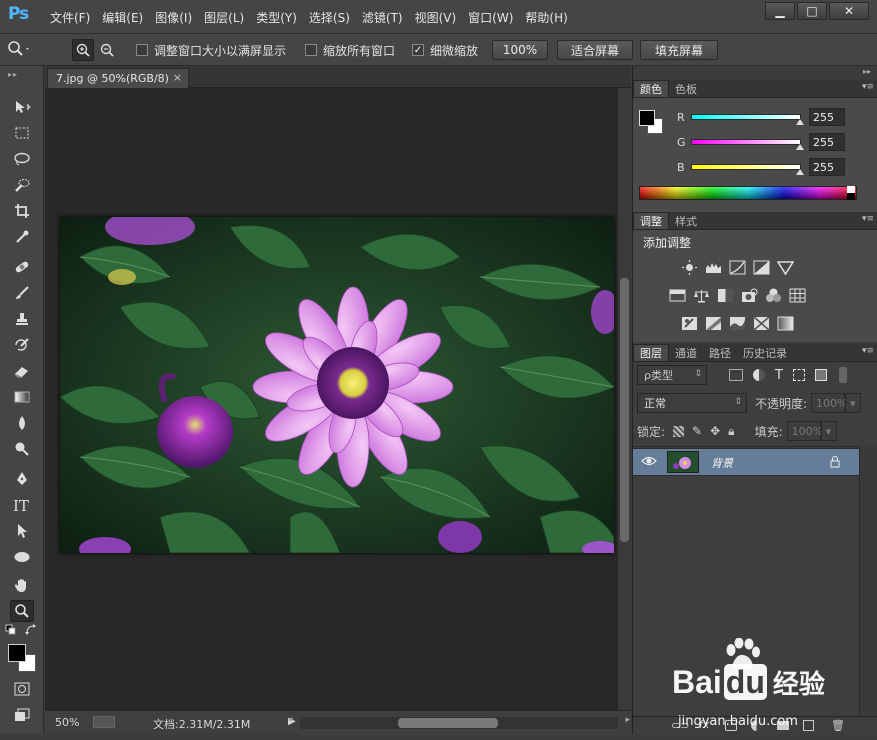 This screenshot has width=877, height=740. I want to click on black-white-icon, so click(725, 295).